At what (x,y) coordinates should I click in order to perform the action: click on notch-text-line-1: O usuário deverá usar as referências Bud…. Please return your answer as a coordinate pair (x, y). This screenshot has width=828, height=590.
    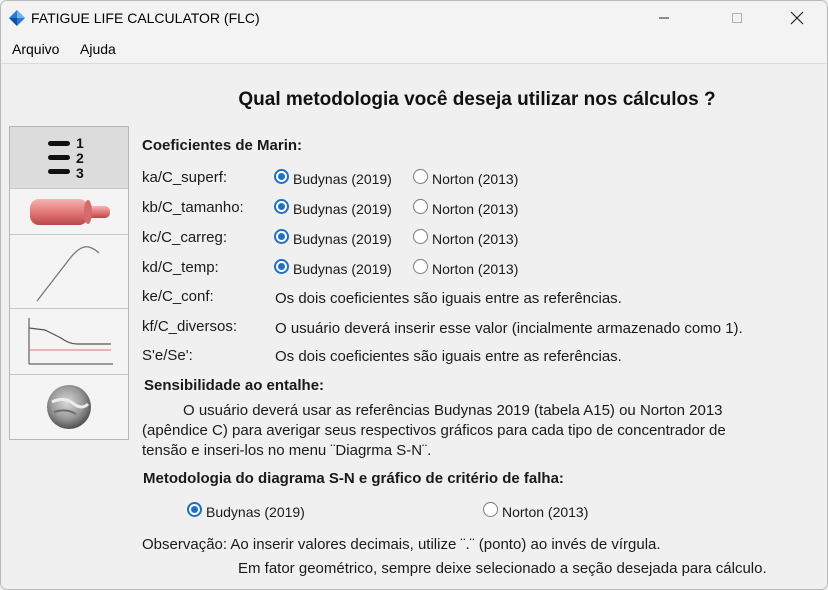
    Looking at the image, I should click on (453, 410).